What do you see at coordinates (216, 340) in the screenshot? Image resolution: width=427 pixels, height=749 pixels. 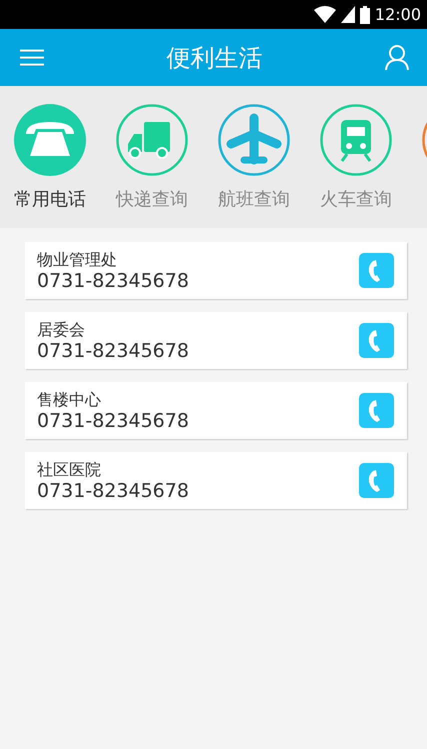 I see `contact-card: 居委会 0731-82345678` at bounding box center [216, 340].